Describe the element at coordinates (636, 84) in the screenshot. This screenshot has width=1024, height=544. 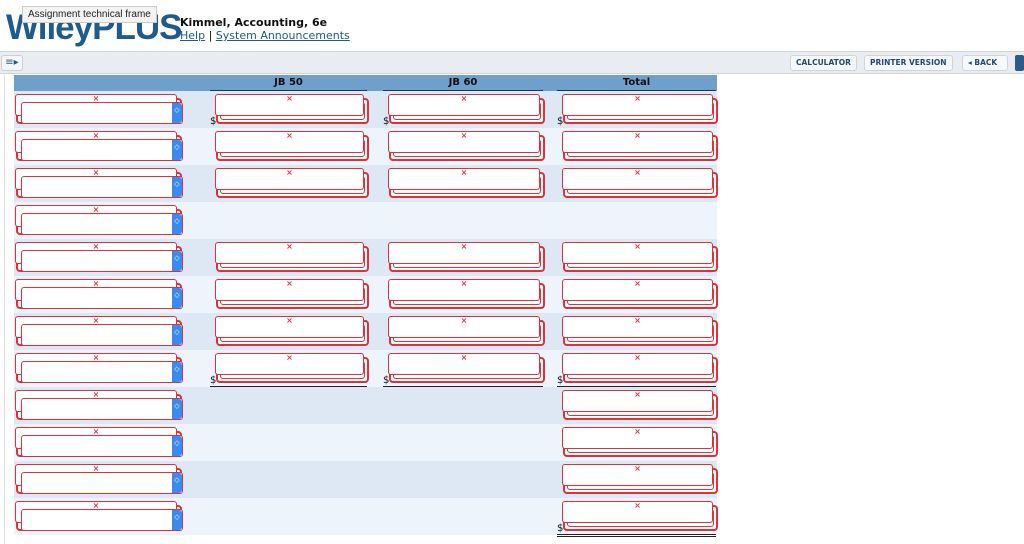
I see `column-header-total: Total` at that location.